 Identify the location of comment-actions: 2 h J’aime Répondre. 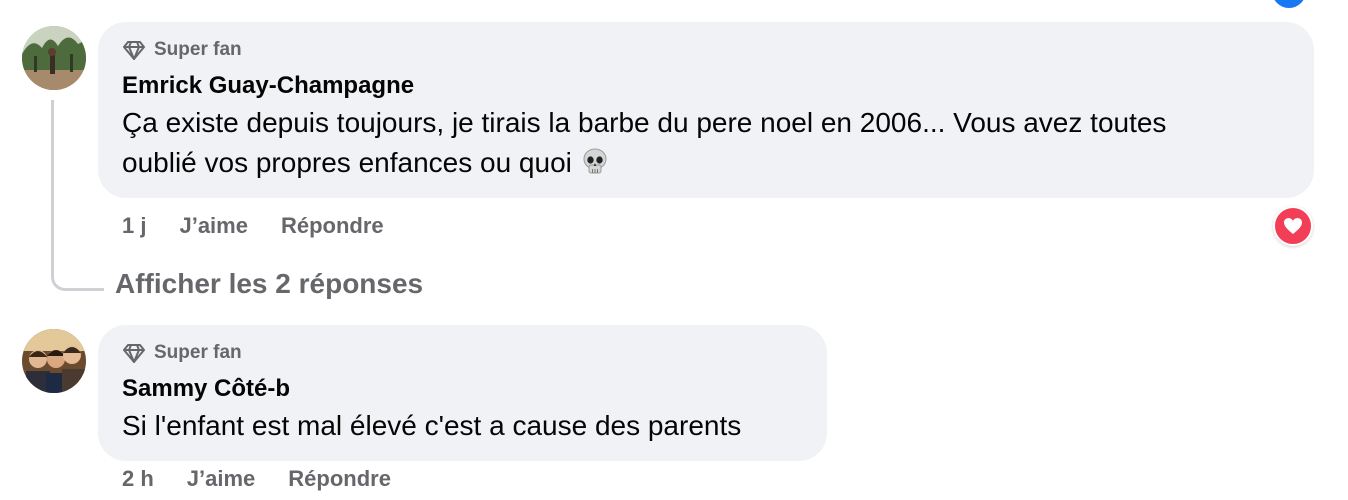
(273, 479).